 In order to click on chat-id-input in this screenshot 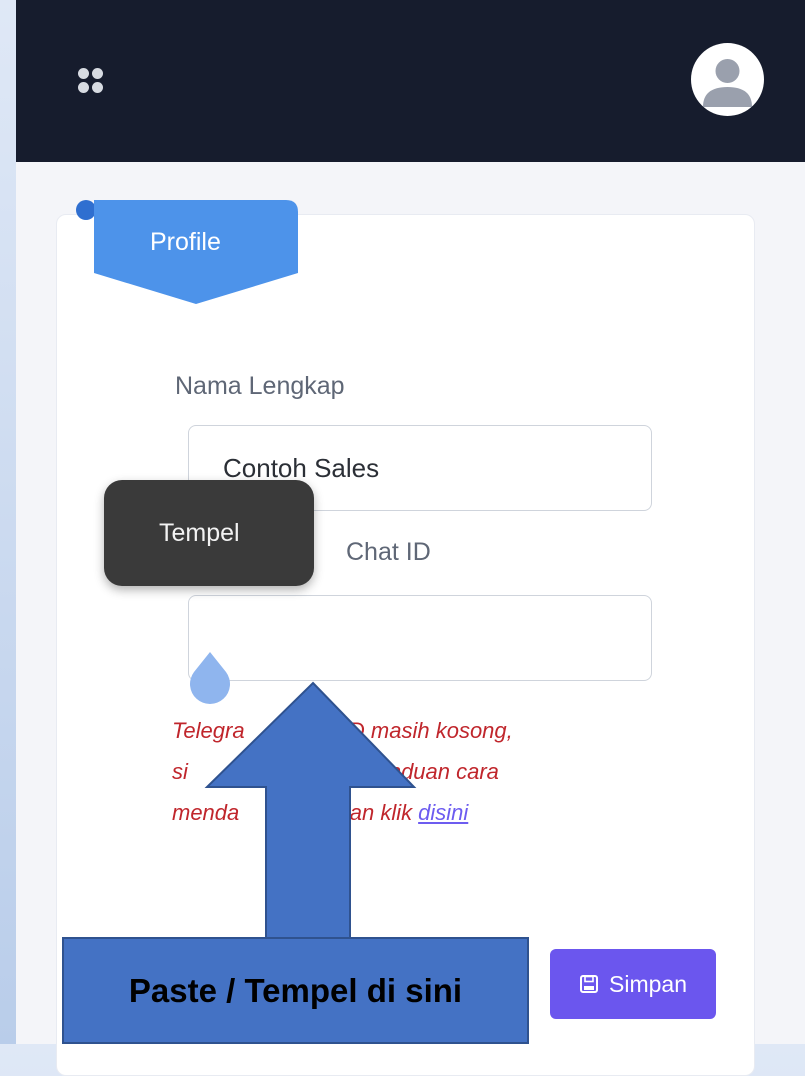, I will do `click(420, 638)`.